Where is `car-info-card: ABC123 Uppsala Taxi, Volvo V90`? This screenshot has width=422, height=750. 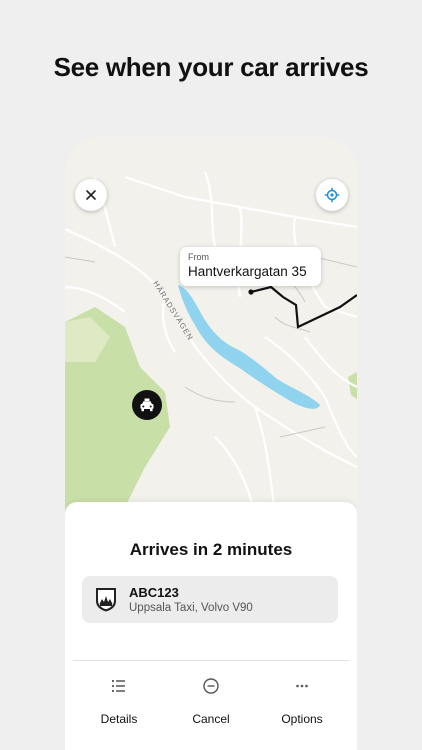 car-info-card: ABC123 Uppsala Taxi, Volvo V90 is located at coordinates (210, 599).